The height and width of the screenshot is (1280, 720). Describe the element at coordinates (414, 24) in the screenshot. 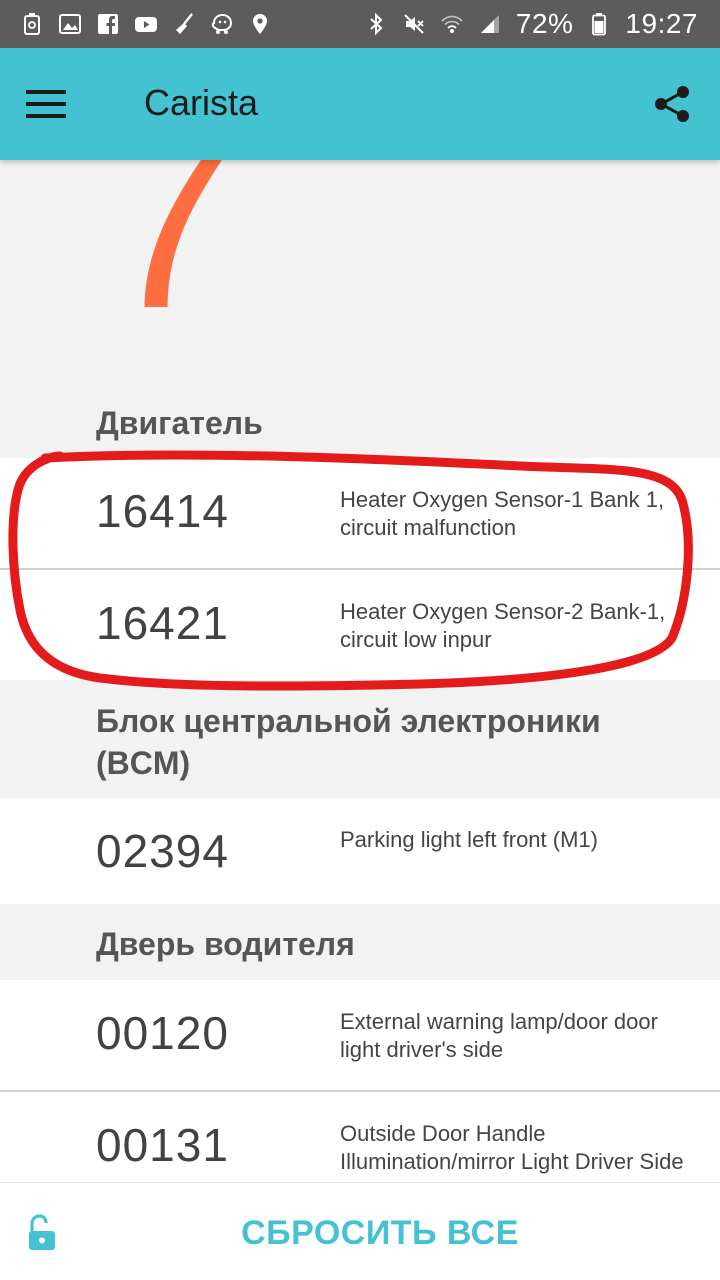

I see `mute-icon` at that location.